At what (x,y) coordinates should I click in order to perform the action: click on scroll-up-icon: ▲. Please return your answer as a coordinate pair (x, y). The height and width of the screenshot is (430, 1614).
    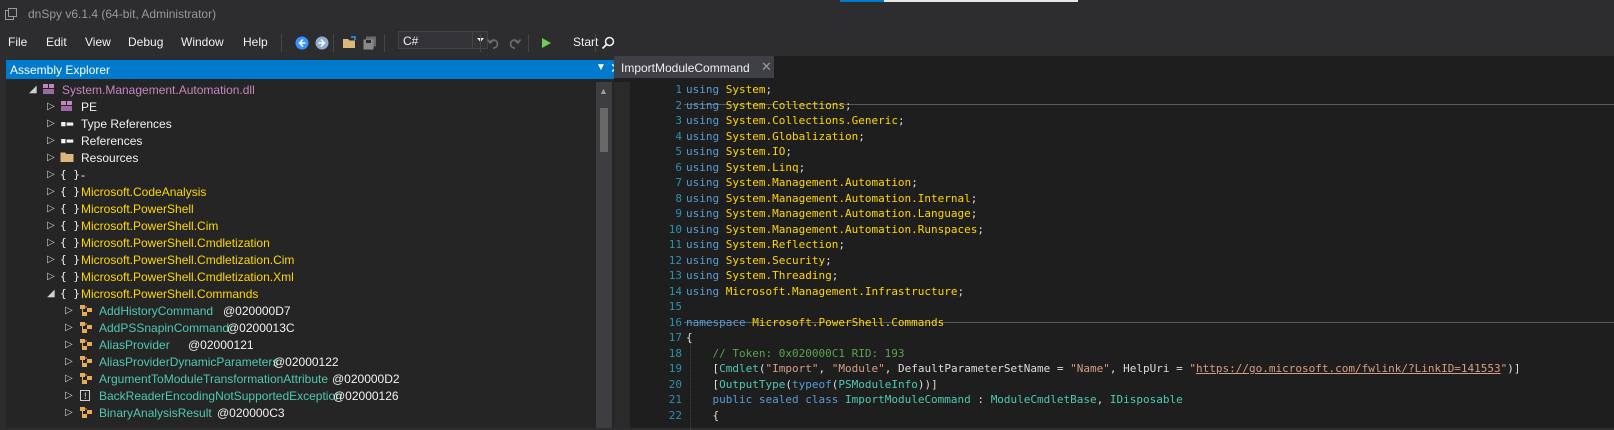
    Looking at the image, I should click on (603, 91).